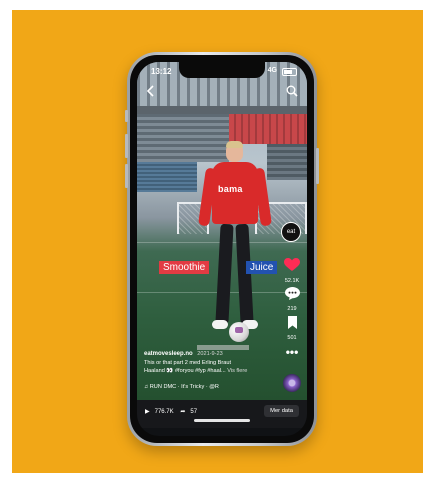 This screenshot has height=483, width=433. I want to click on back-icon, so click(150, 91).